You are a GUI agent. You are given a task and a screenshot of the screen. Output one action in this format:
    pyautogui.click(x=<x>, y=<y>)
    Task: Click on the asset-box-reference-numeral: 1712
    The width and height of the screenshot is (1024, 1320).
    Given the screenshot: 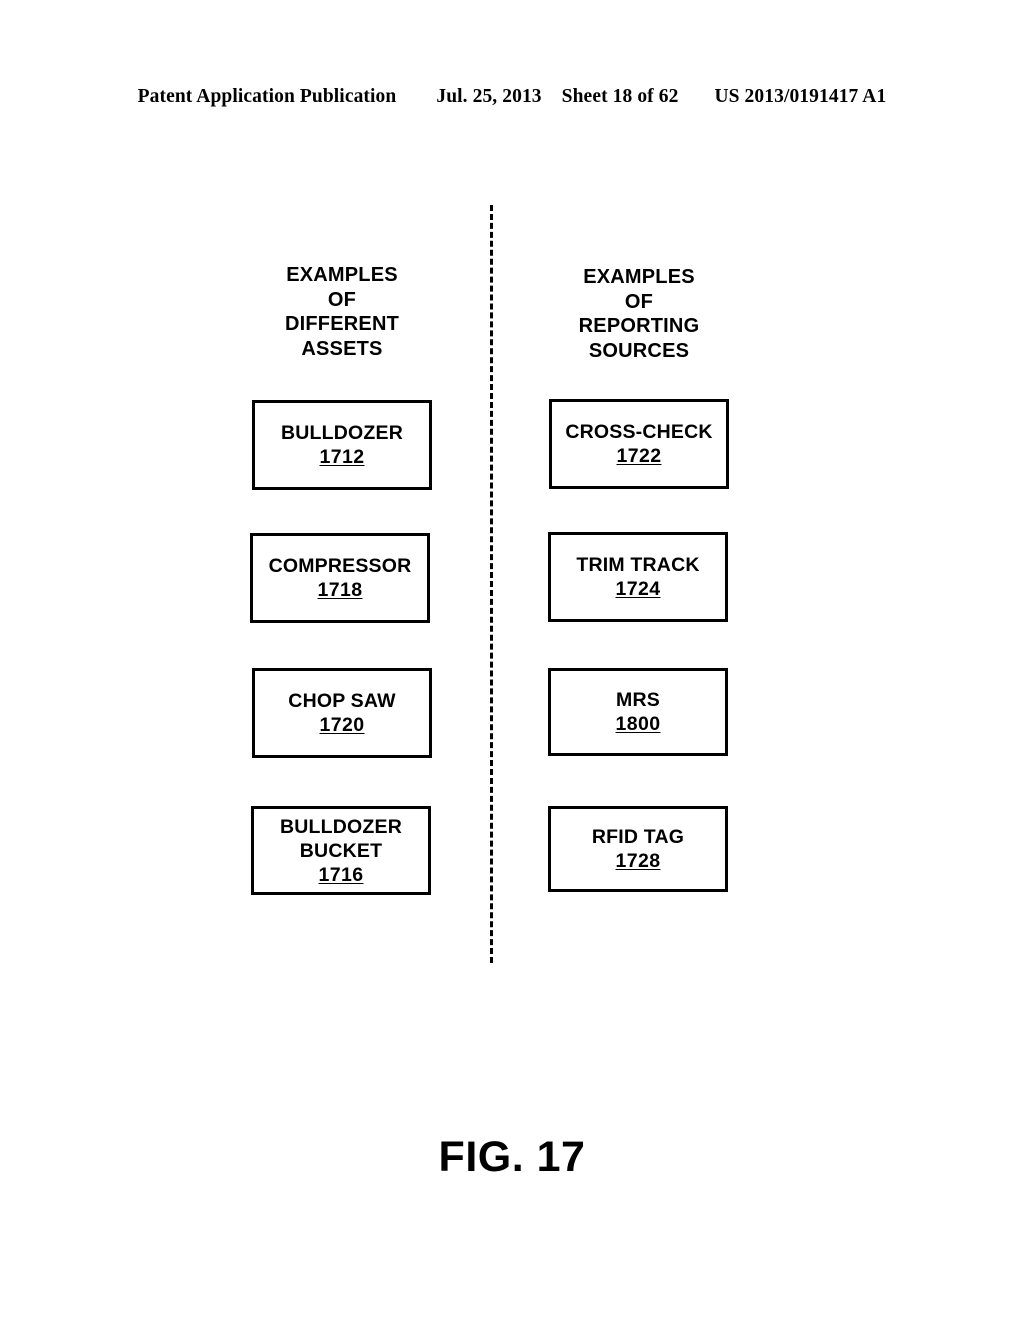 What is the action you would take?
    pyautogui.click(x=342, y=457)
    